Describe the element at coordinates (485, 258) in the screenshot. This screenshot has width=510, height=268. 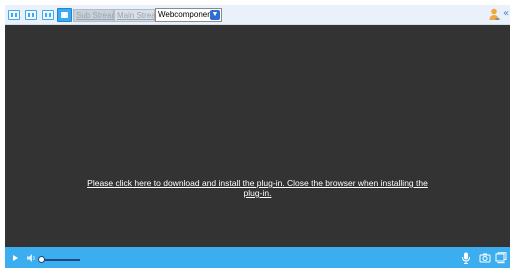
I see `camera-snapshot-icon` at that location.